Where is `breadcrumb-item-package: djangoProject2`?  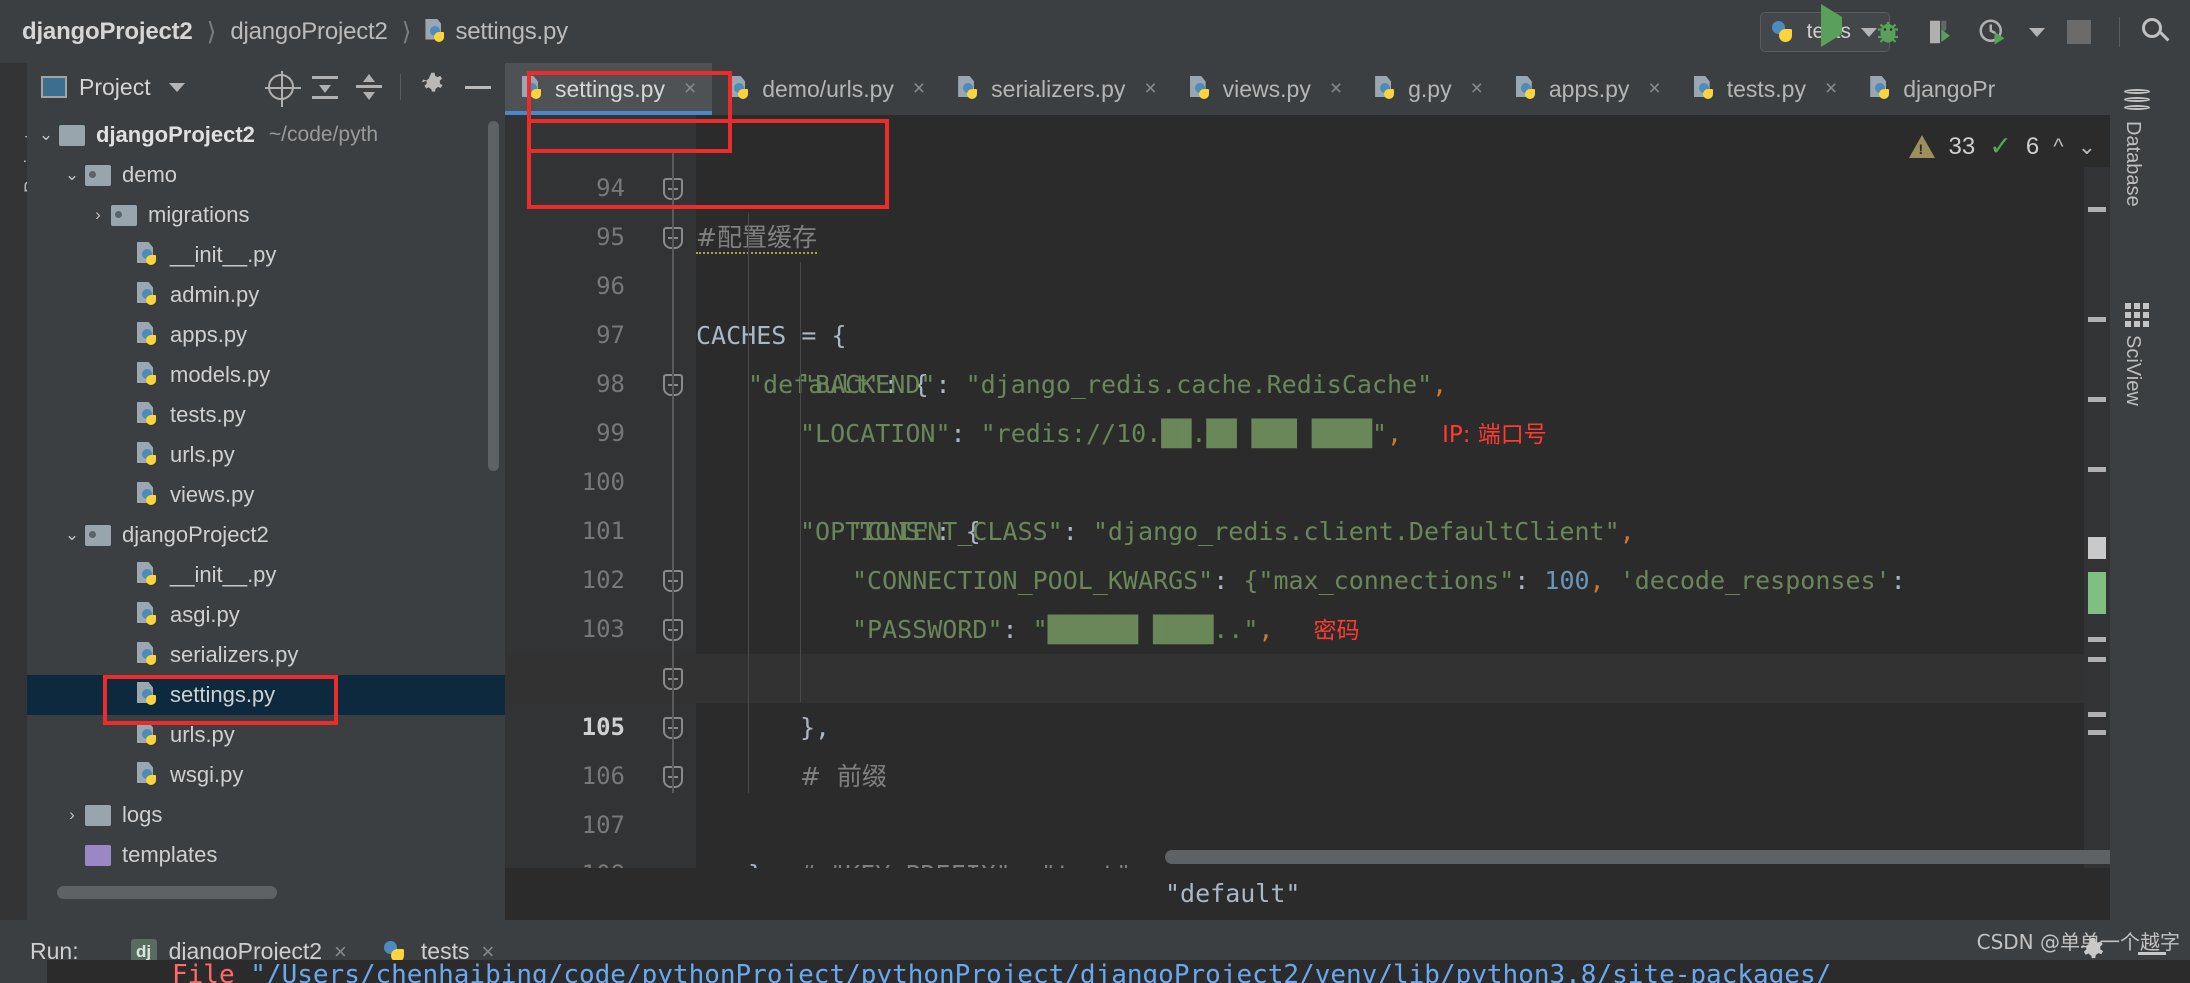
breadcrumb-item-package: djangoProject2 is located at coordinates (309, 32).